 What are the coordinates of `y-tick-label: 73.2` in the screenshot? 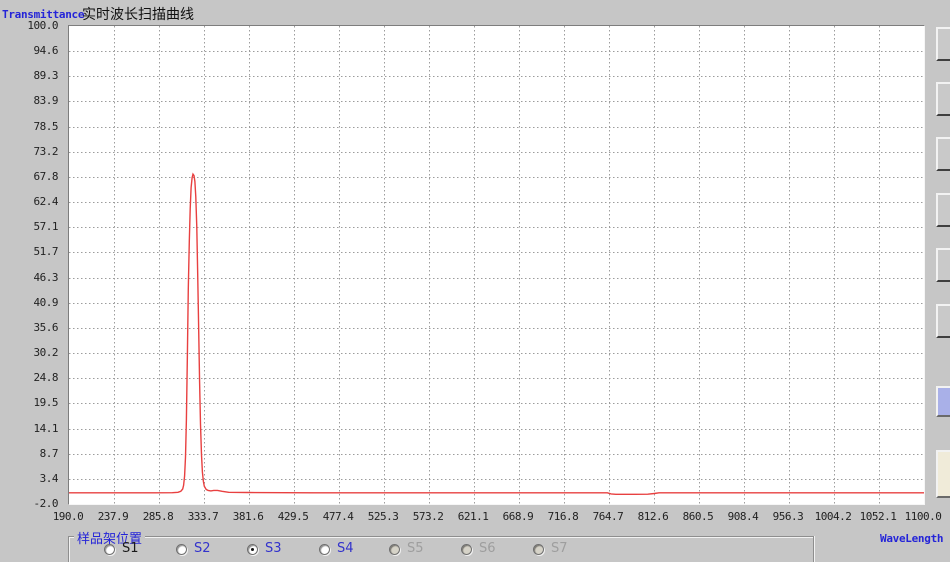 It's located at (46, 151).